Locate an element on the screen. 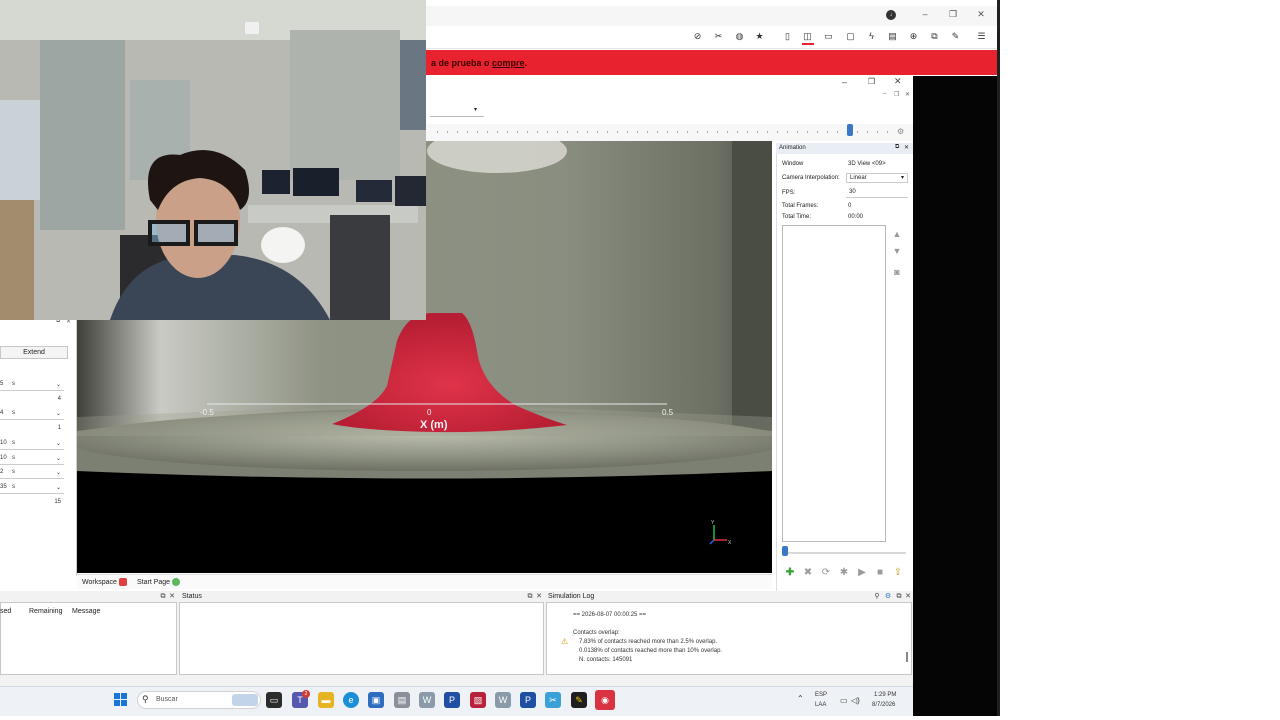 This screenshot has width=1280, height=720. app-close-button: ✕ is located at coordinates (898, 81).